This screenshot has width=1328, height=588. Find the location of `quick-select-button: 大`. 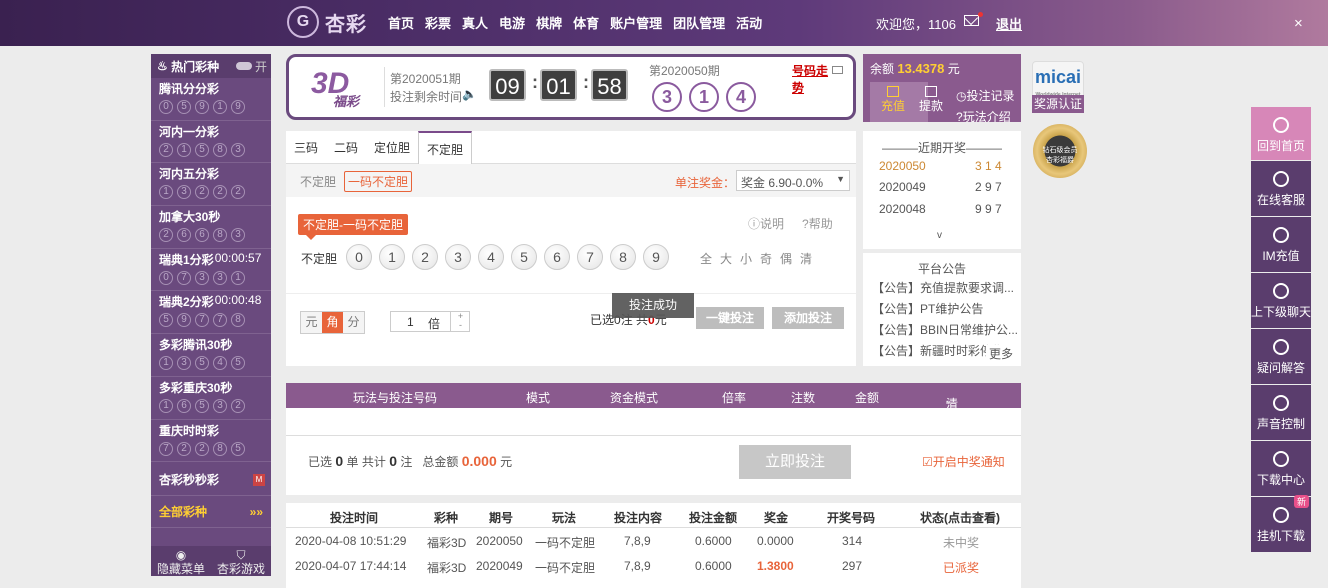

quick-select-button: 大 is located at coordinates (726, 258).